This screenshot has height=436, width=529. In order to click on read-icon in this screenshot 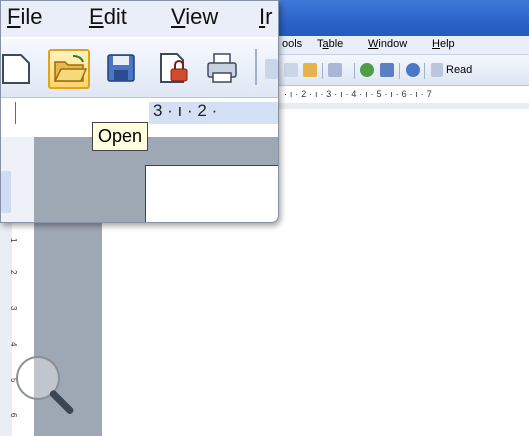, I will do `click(437, 70)`.